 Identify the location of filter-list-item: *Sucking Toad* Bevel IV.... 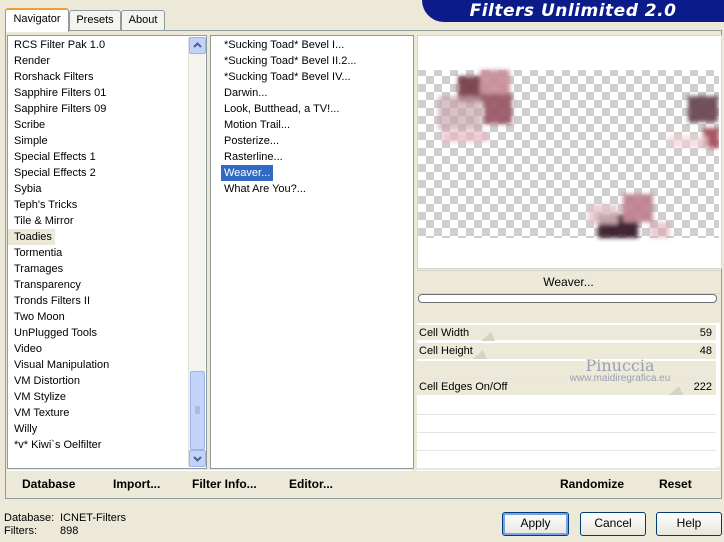
(287, 77).